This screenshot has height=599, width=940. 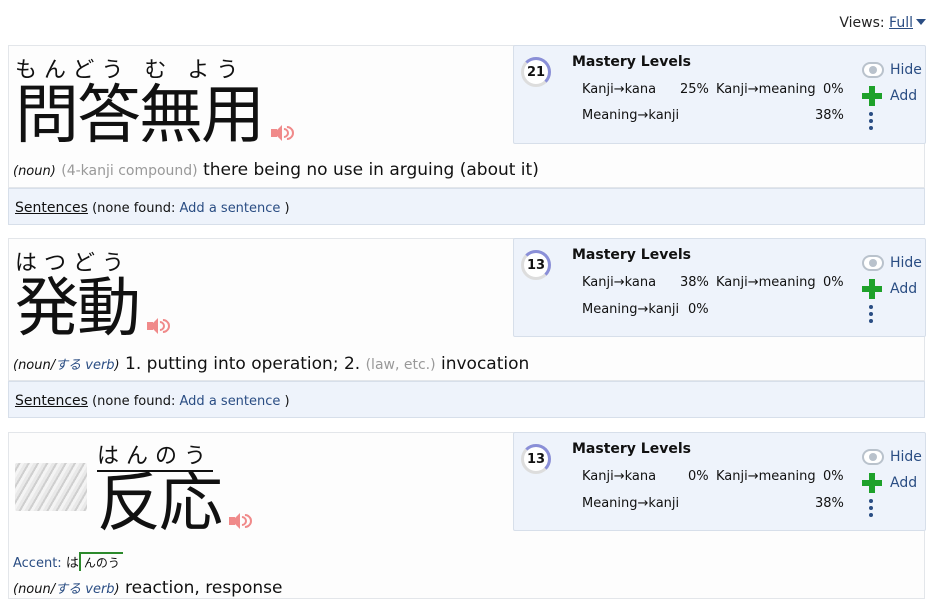 What do you see at coordinates (921, 22) in the screenshot?
I see `chevron-down-icon` at bounding box center [921, 22].